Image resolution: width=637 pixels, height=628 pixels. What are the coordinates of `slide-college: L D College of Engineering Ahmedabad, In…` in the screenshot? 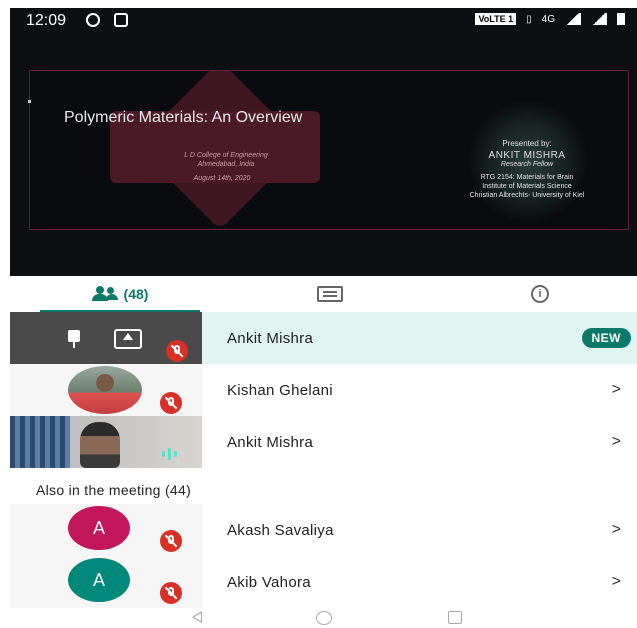 It's located at (226, 160).